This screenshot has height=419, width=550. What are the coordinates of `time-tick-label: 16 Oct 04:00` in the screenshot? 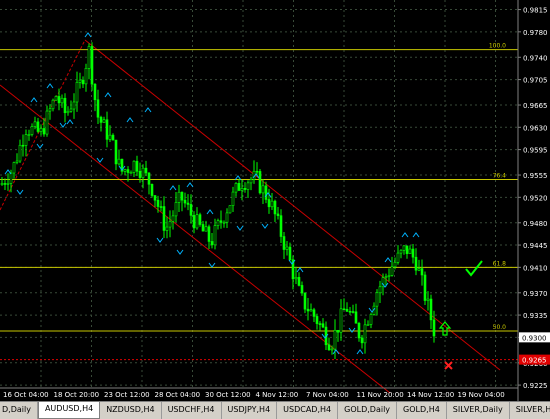 It's located at (26, 395).